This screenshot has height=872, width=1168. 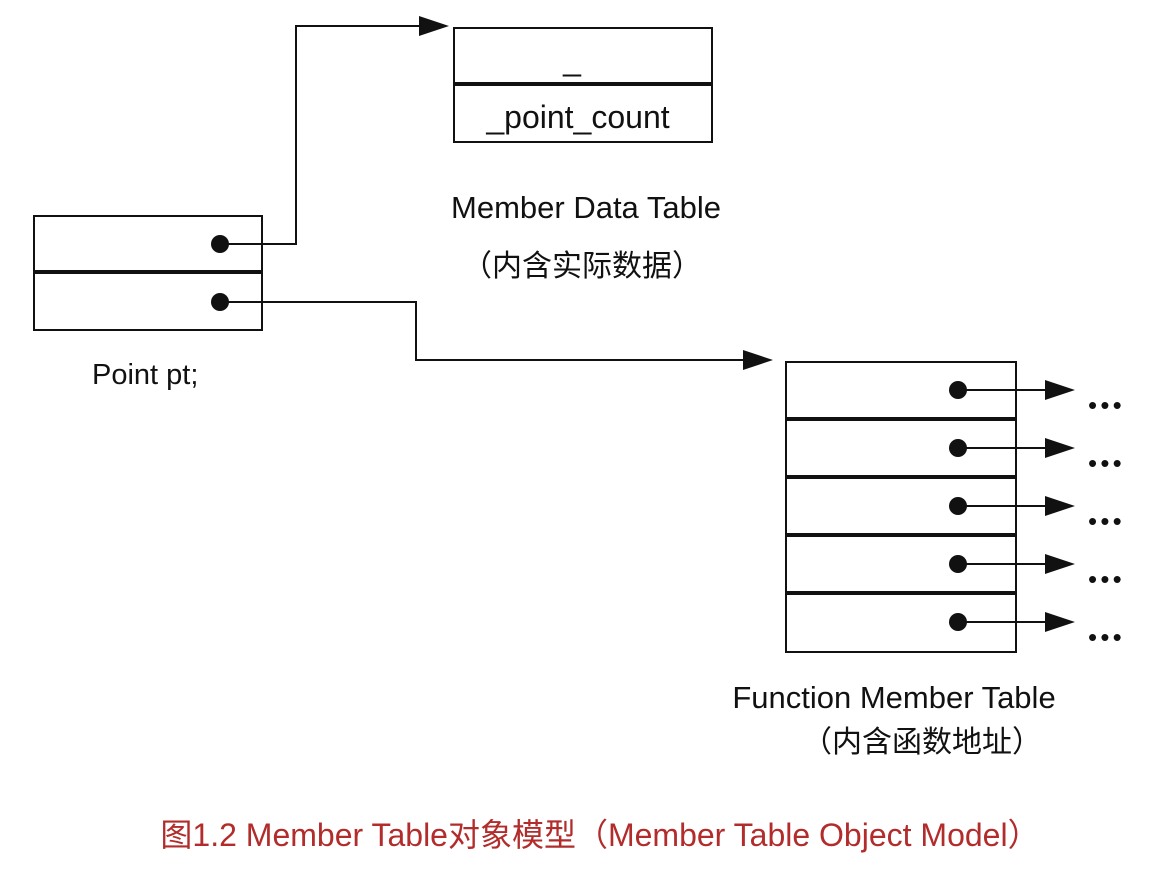 I want to click on function-row-5: • • •, so click(x=1036, y=632).